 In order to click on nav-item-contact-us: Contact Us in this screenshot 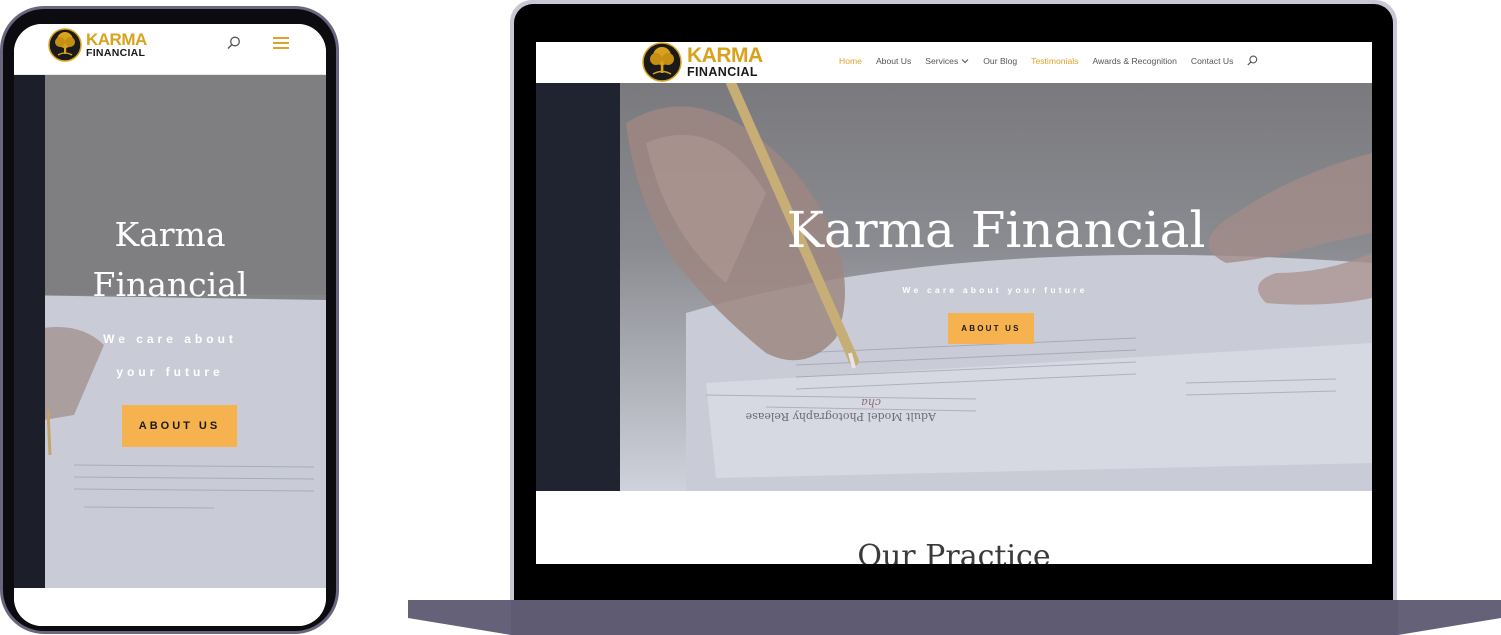, I will do `click(1212, 61)`.